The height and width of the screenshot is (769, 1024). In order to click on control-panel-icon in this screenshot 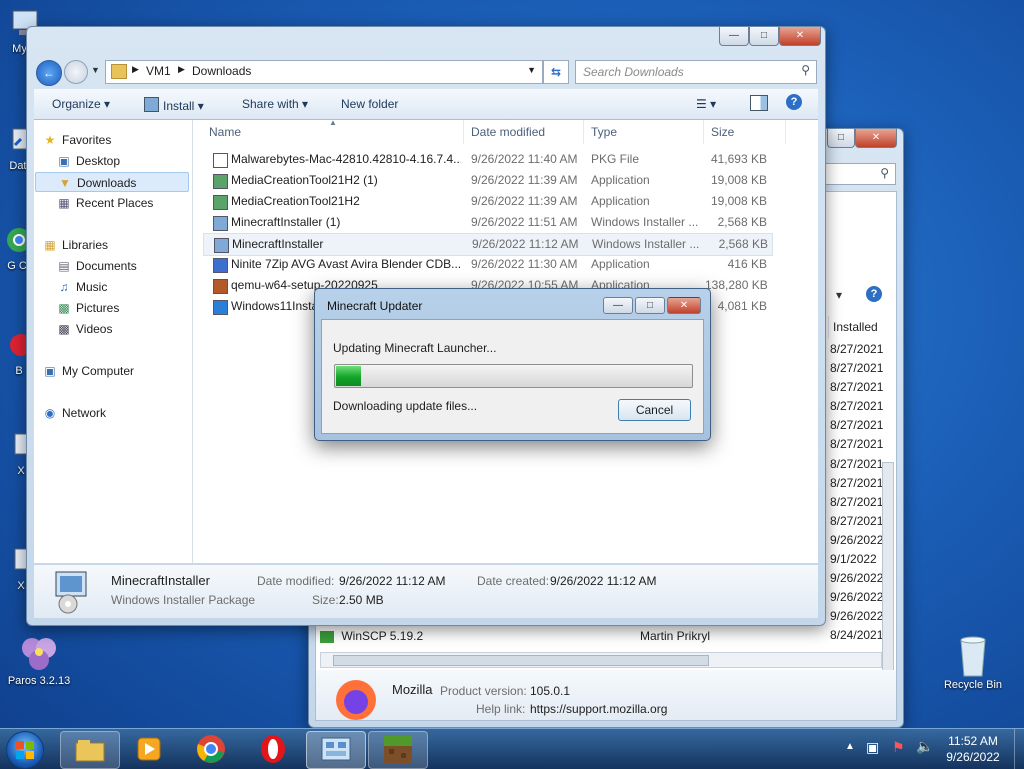, I will do `click(336, 749)`.